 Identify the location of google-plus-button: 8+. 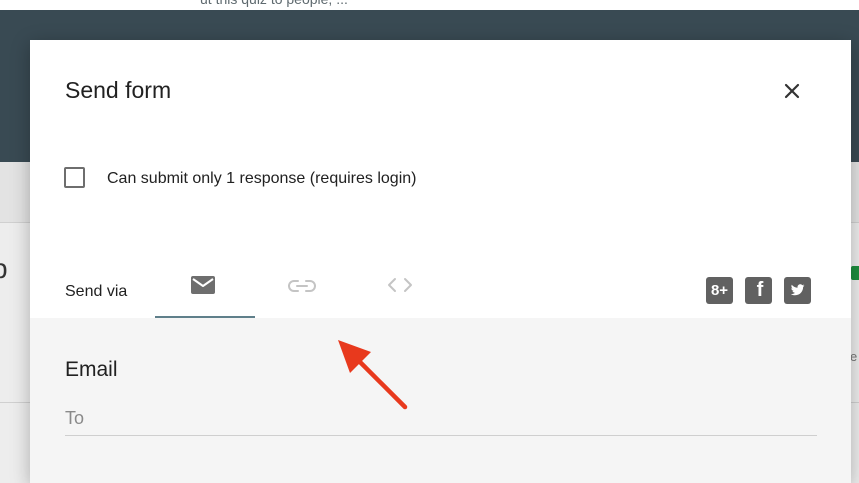
(719, 290).